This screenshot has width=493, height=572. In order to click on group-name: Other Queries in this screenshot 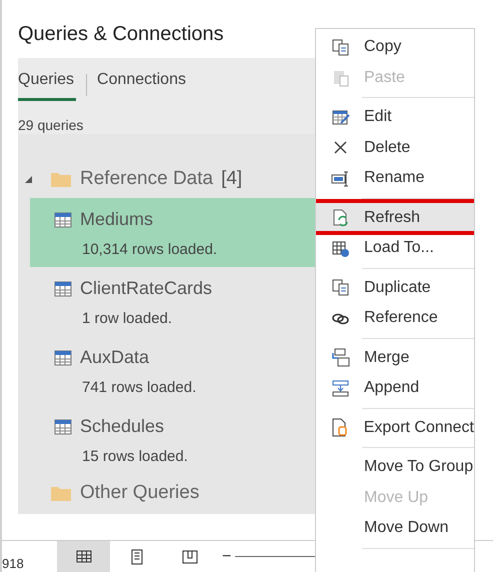, I will do `click(140, 493)`.